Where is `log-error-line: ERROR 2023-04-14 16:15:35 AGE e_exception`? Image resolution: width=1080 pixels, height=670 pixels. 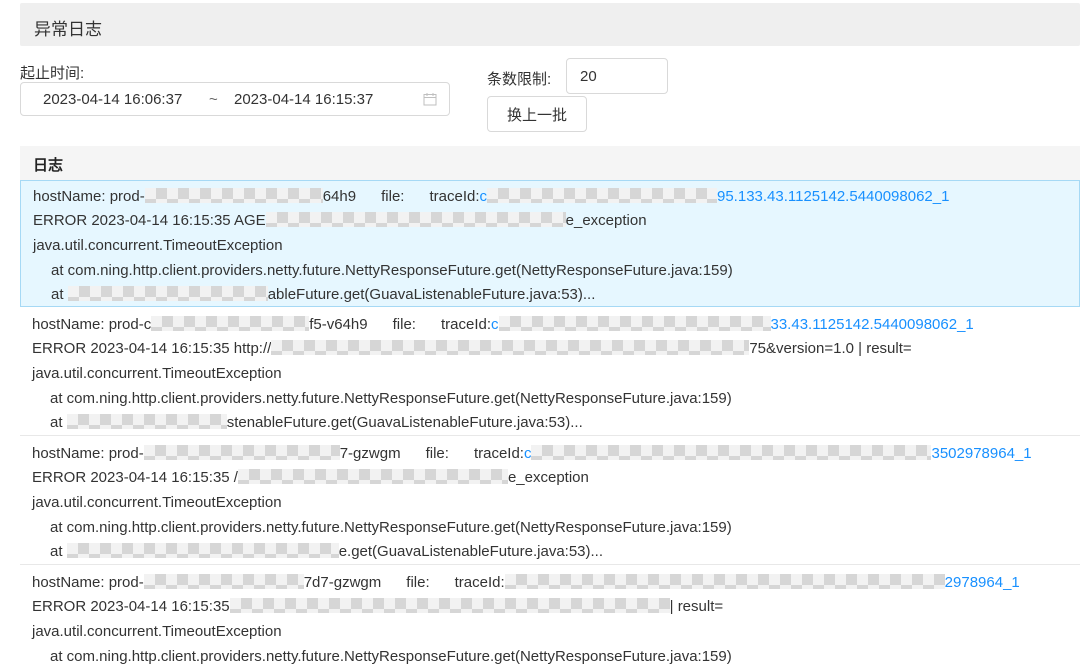 log-error-line: ERROR 2023-04-14 16:15:35 AGE e_exception is located at coordinates (340, 221).